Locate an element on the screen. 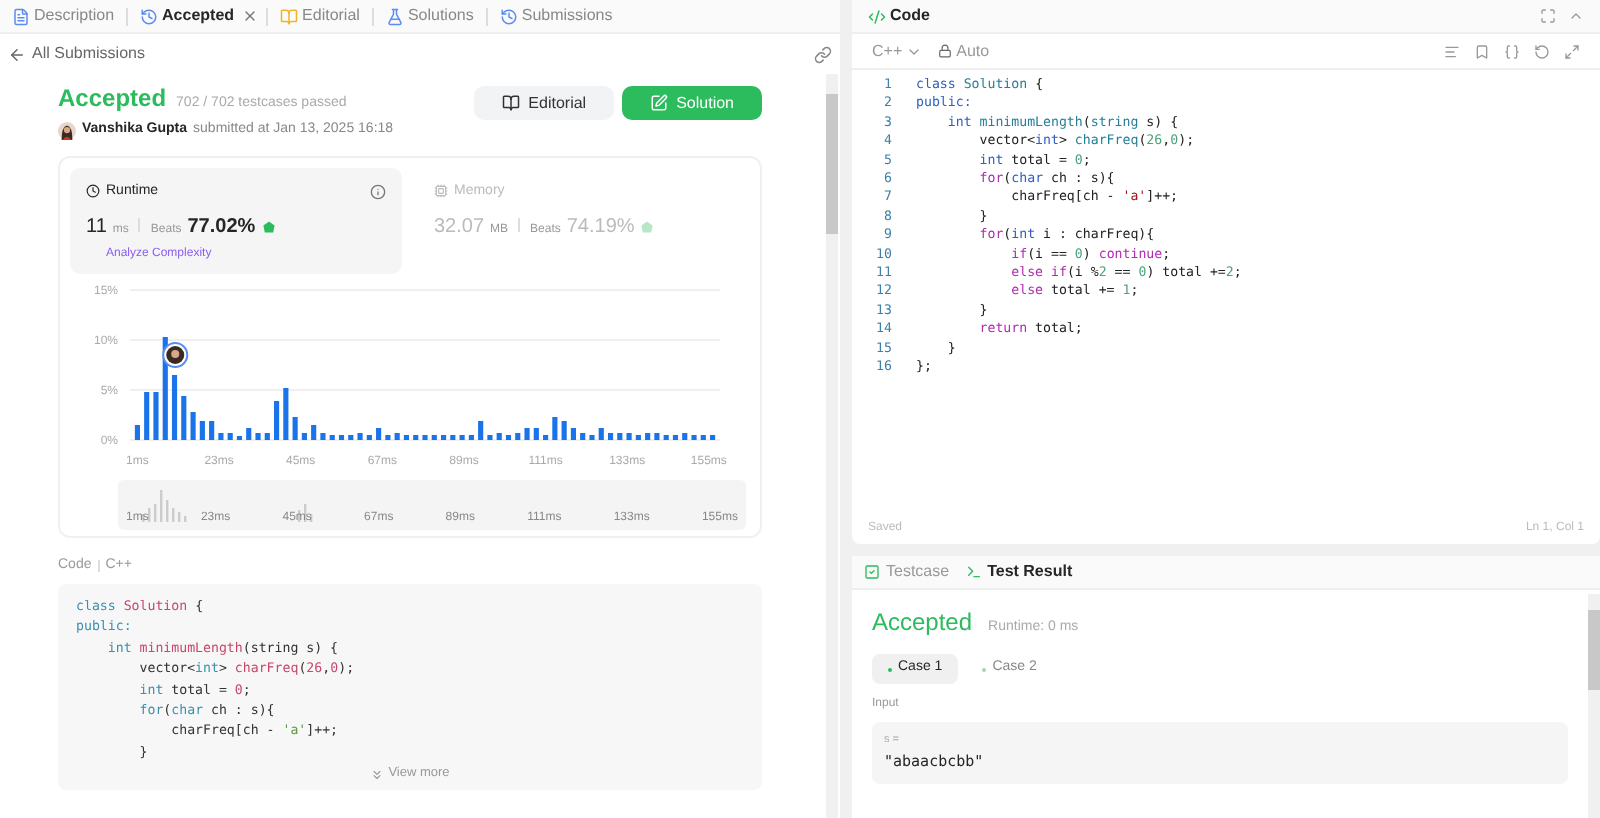  panel-tab: Accepted is located at coordinates (187, 16).